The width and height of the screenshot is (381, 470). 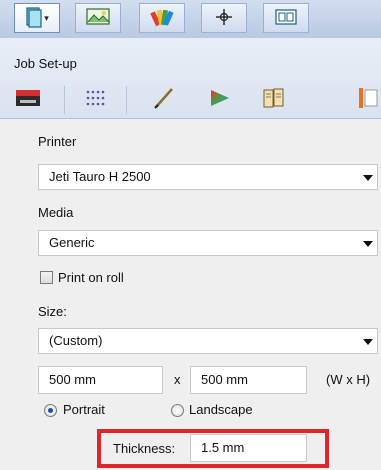 I want to click on size-select-value: (Custom), so click(x=76, y=340).